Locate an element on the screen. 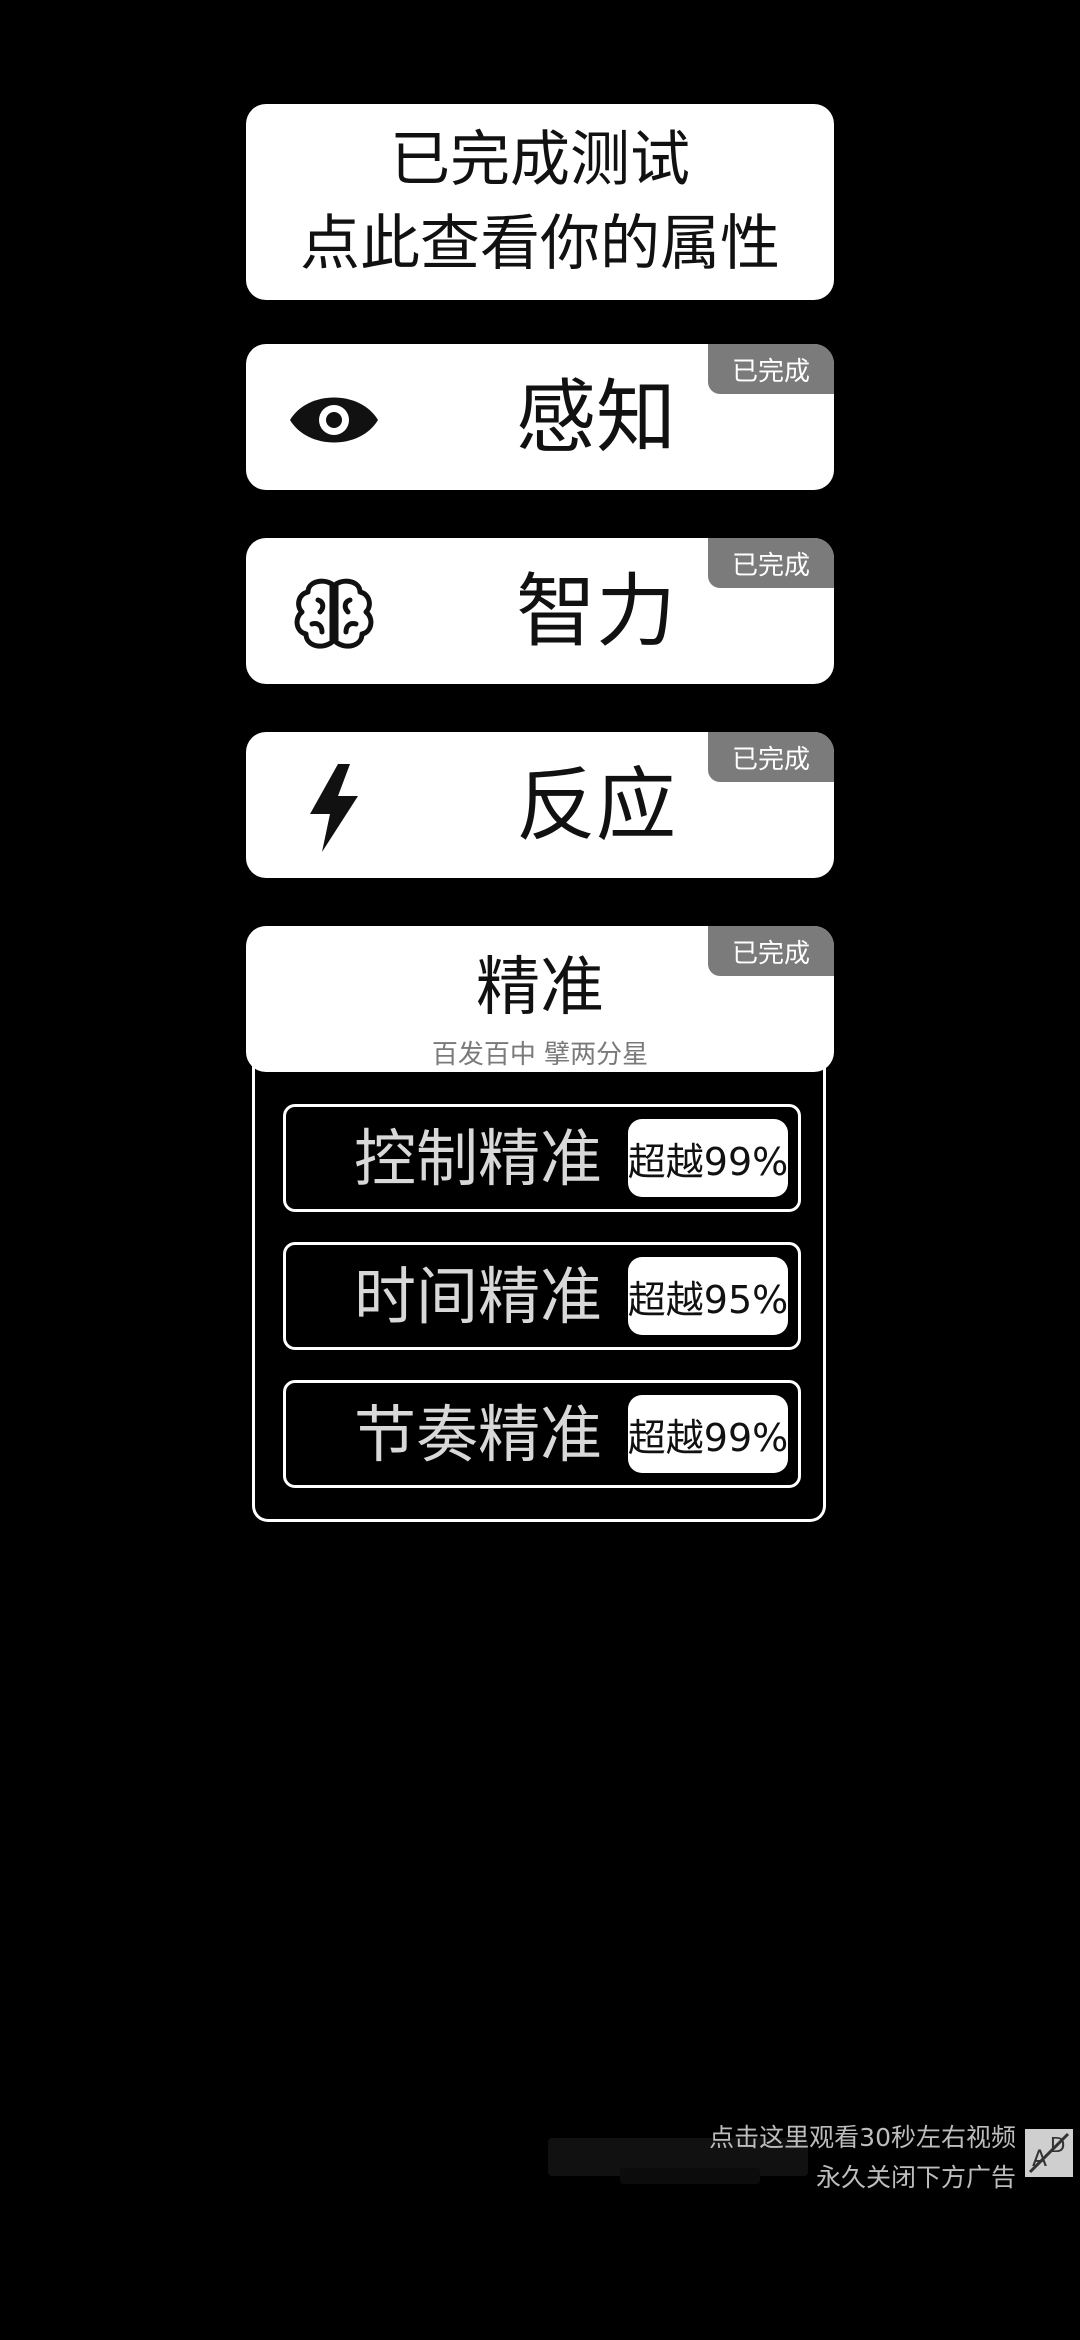 The width and height of the screenshot is (1080, 2340). attribute-card-intelligence: 已完成 智力 is located at coordinates (540, 611).